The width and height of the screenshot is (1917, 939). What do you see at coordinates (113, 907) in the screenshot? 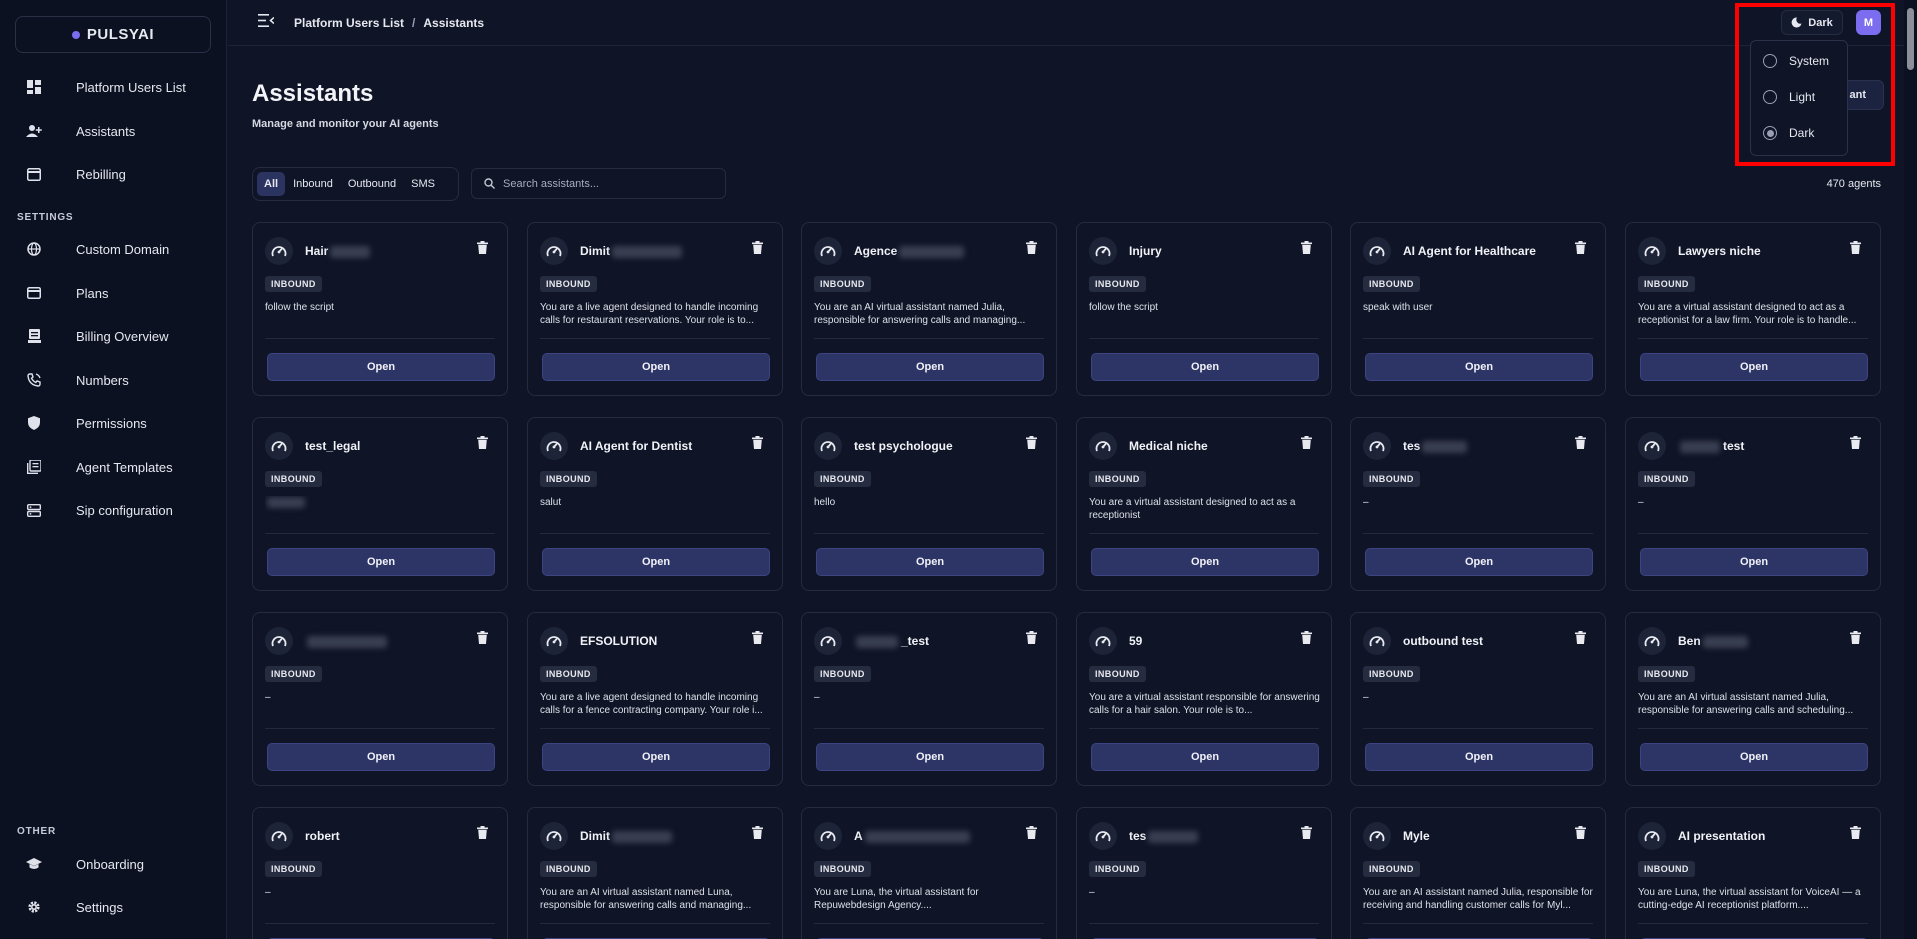
I see `sidebar-item-settings: Settings` at bounding box center [113, 907].